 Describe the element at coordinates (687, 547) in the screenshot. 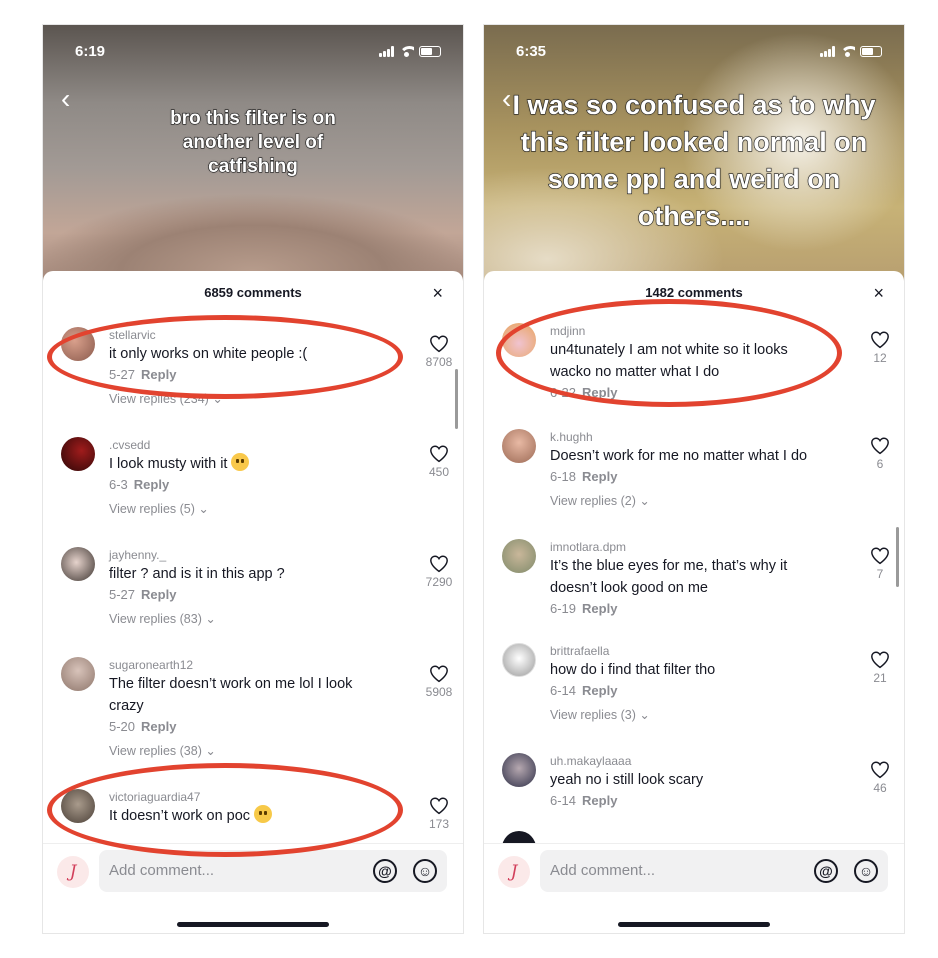

I see `comment-username: imnotlara.dpm` at that location.